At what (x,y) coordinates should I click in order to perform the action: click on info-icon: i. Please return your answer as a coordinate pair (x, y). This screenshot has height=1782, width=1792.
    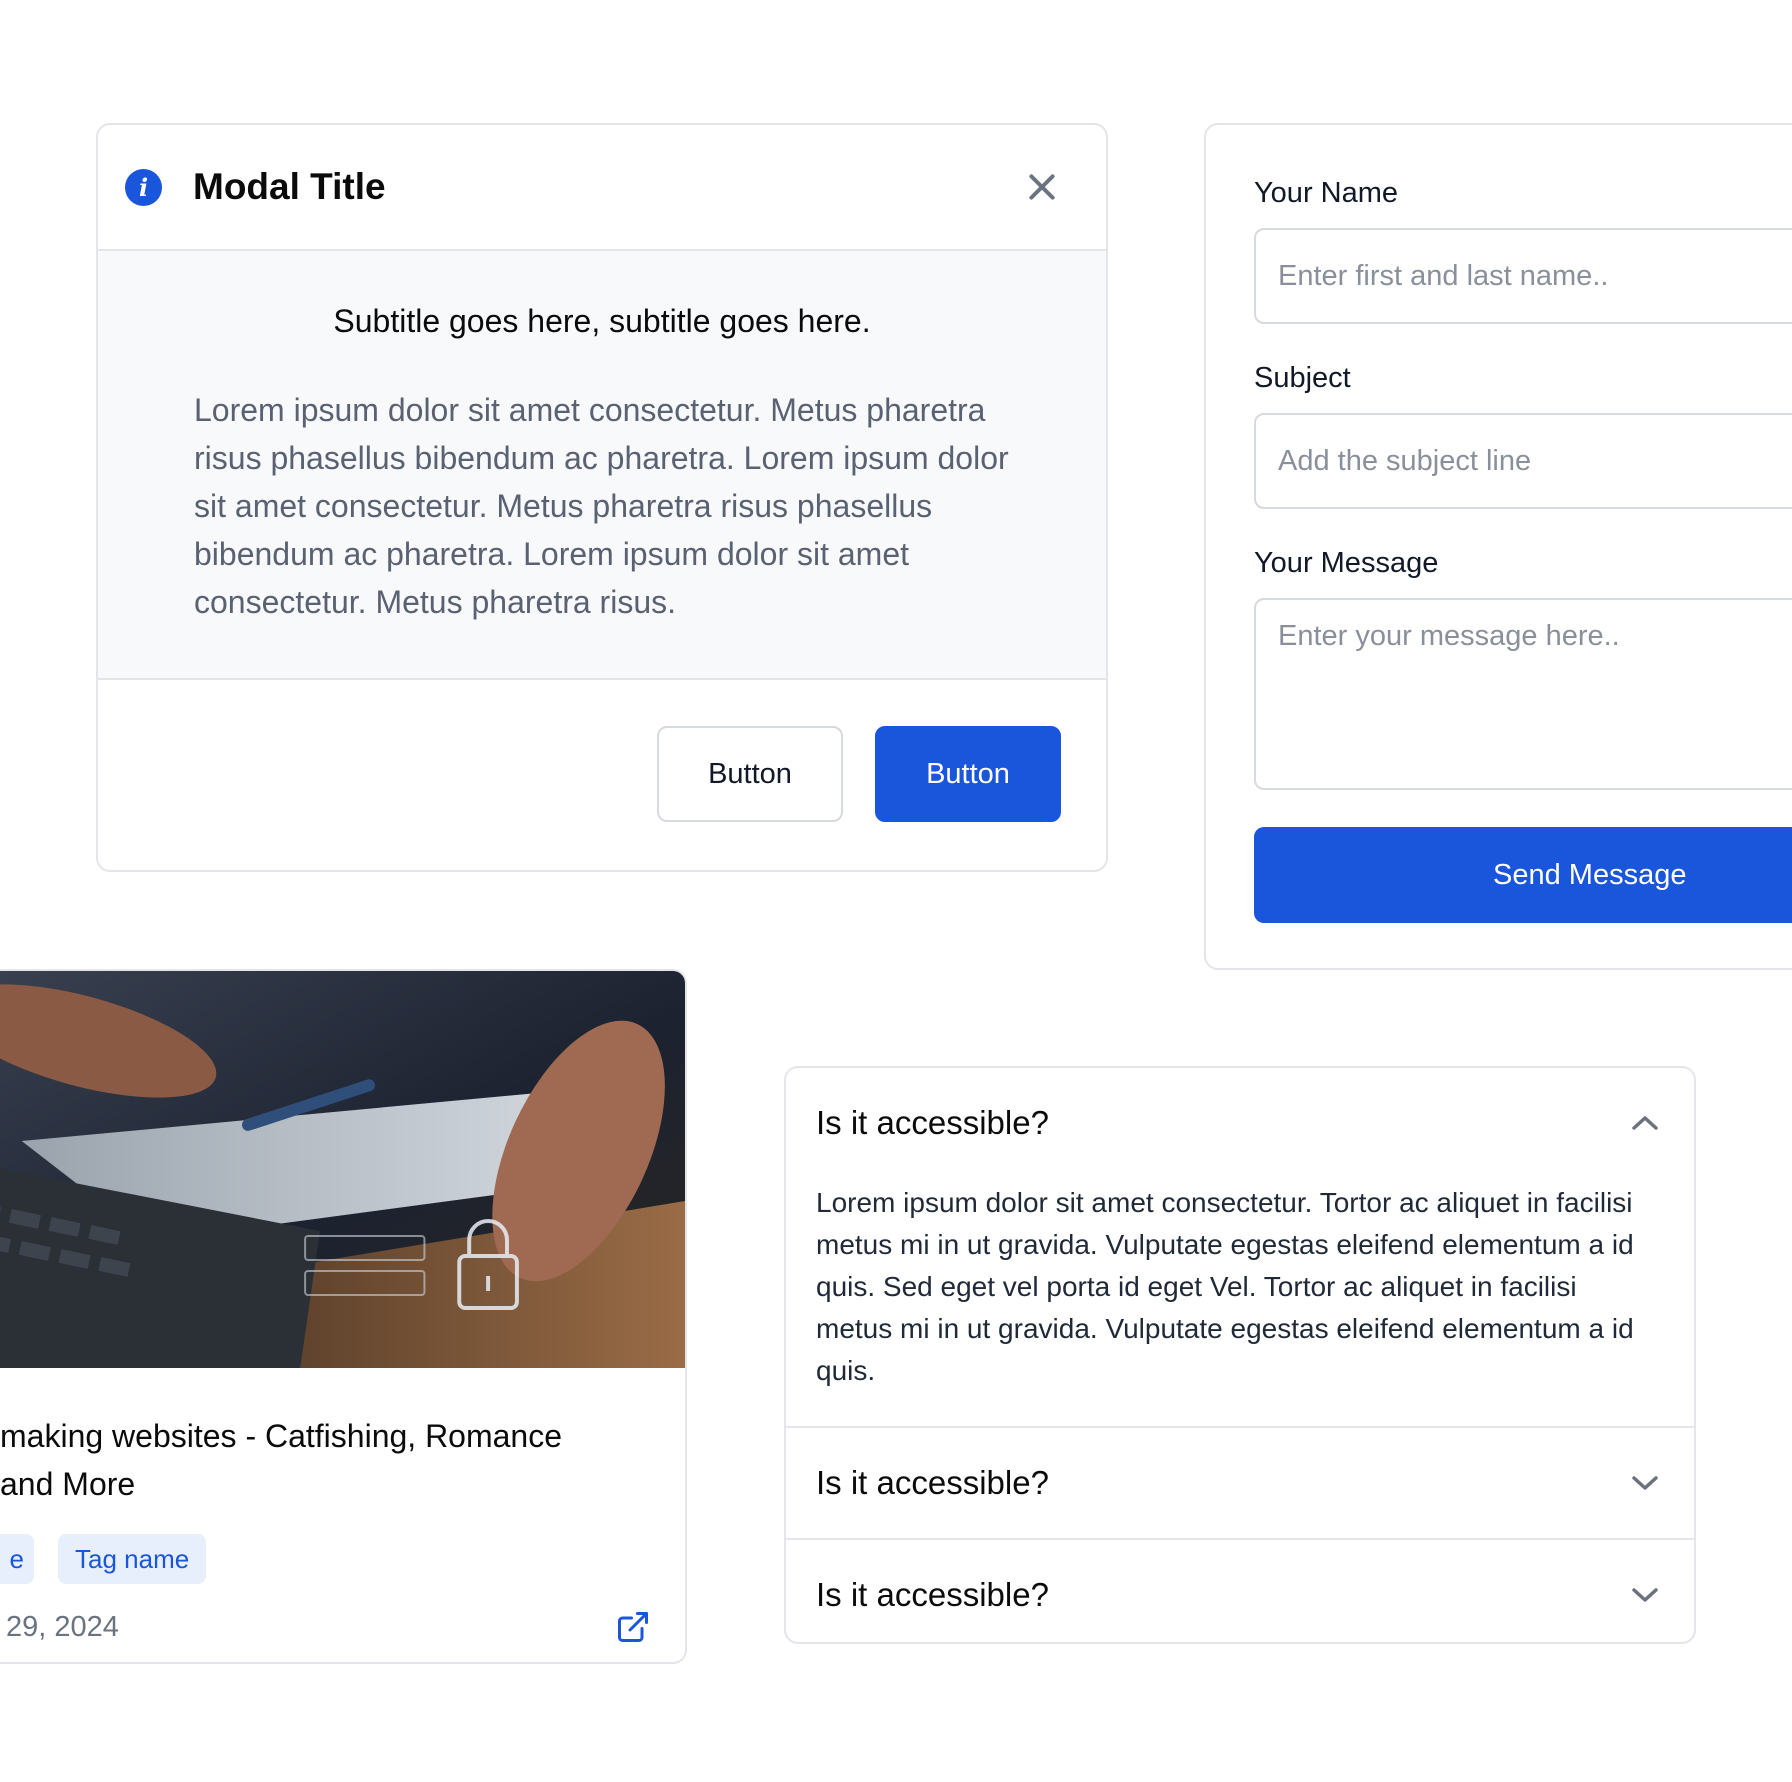
    Looking at the image, I should click on (143, 187).